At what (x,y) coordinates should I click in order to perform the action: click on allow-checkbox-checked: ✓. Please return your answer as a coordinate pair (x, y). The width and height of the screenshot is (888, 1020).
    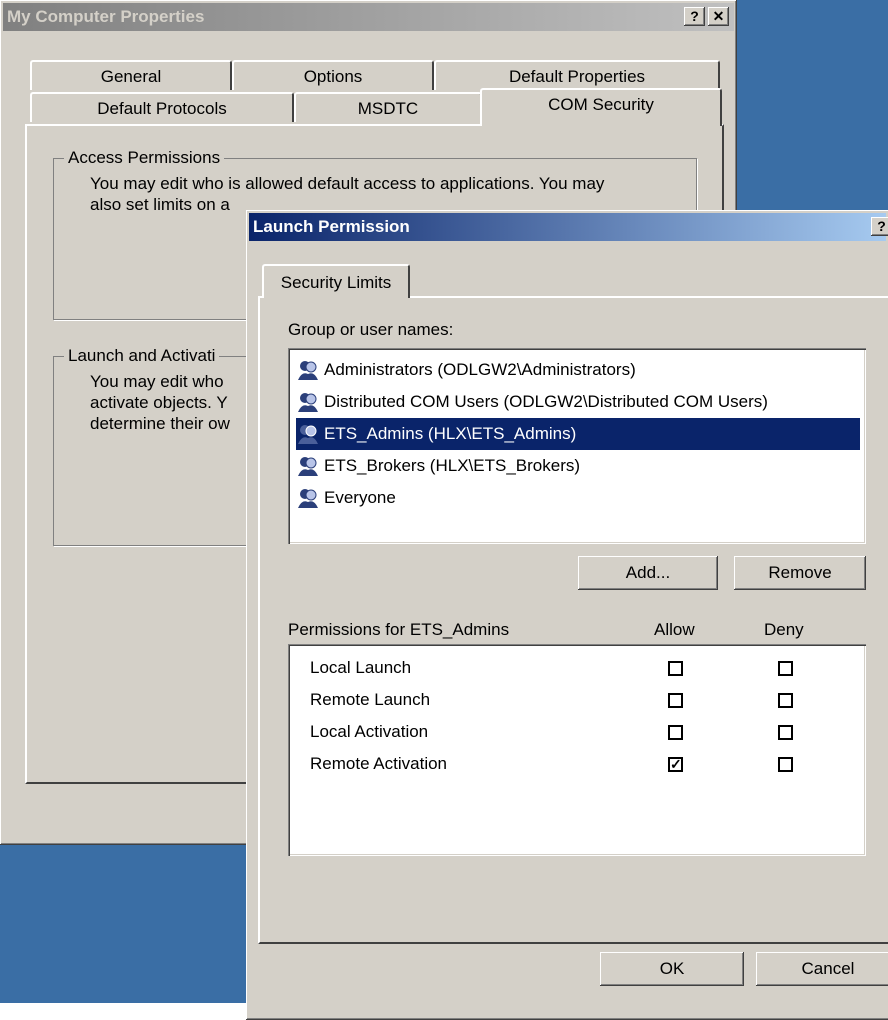
    Looking at the image, I should click on (675, 764).